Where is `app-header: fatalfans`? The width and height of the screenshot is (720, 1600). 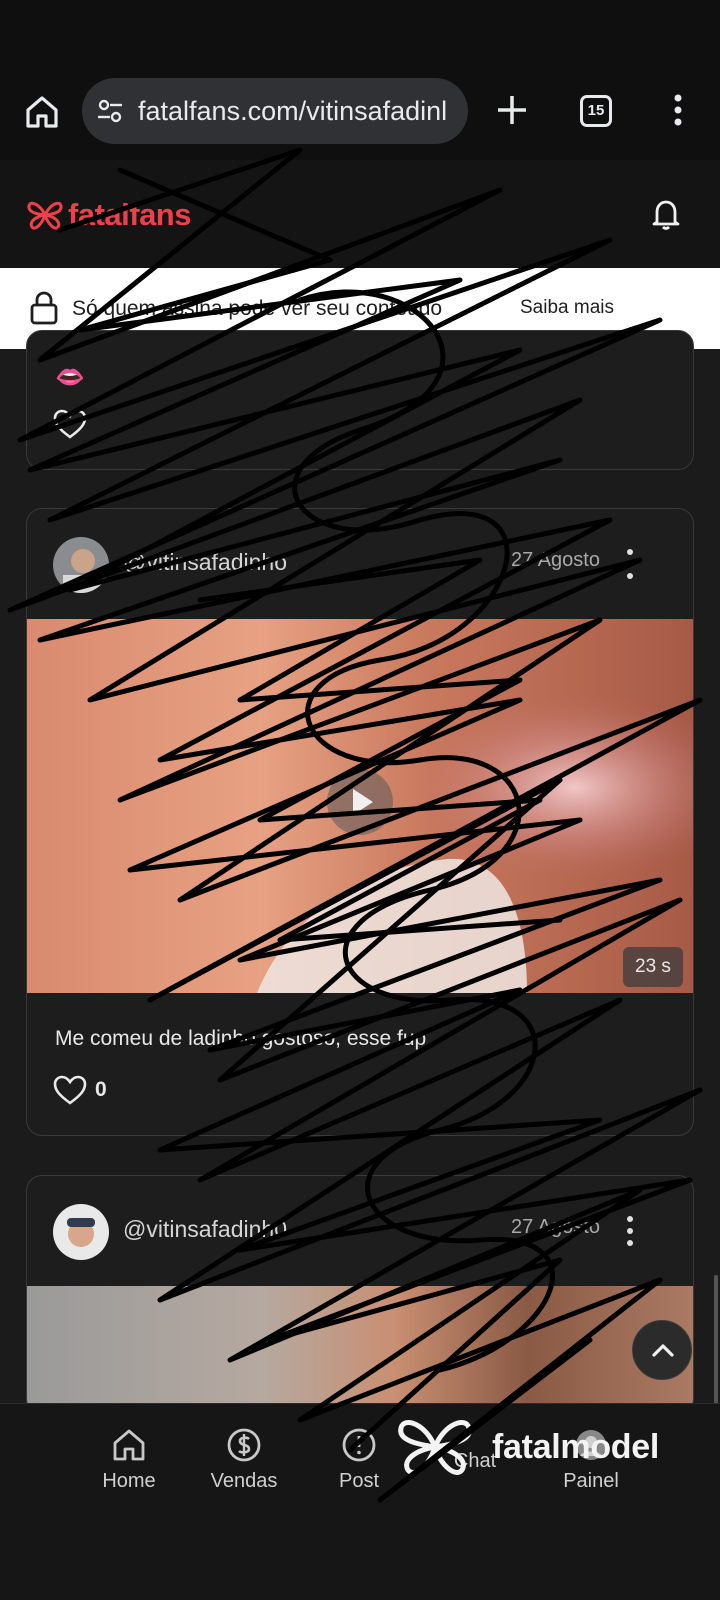
app-header: fatalfans is located at coordinates (360, 214).